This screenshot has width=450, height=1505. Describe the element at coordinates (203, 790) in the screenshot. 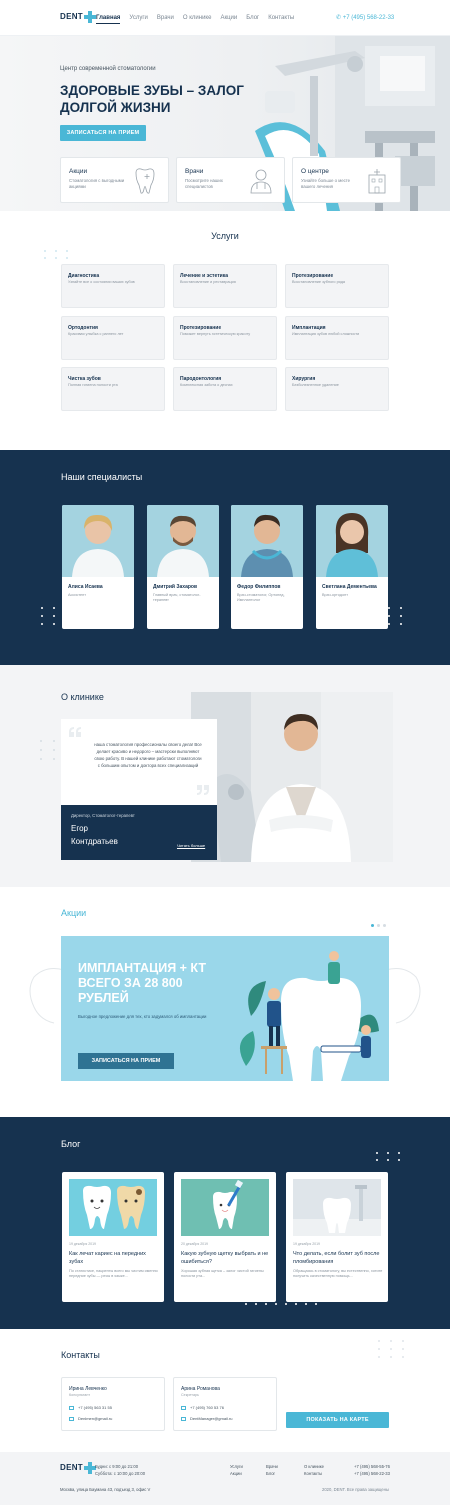

I see `quote-icon` at that location.